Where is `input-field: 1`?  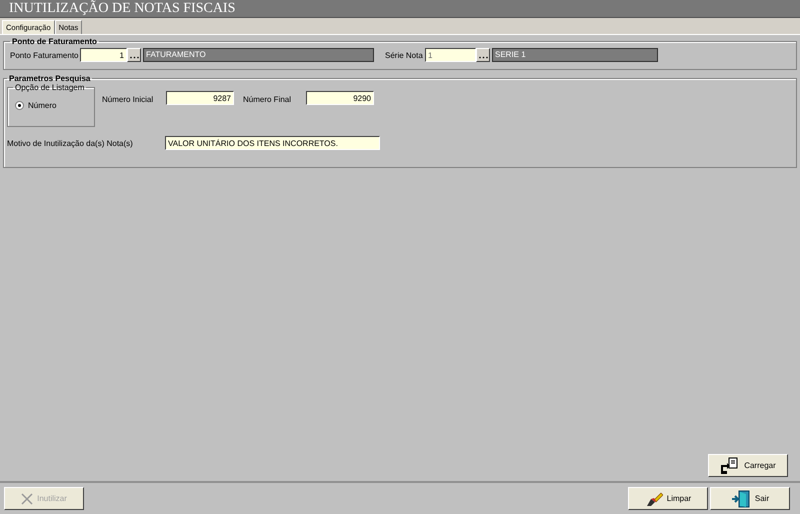
input-field: 1 is located at coordinates (103, 55).